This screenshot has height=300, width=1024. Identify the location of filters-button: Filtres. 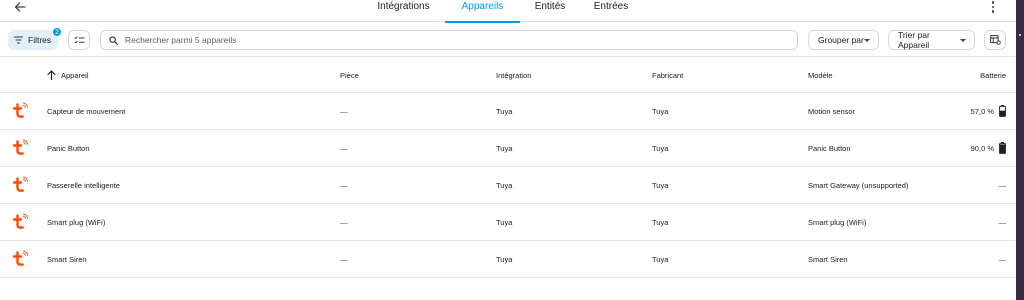
(33, 40).